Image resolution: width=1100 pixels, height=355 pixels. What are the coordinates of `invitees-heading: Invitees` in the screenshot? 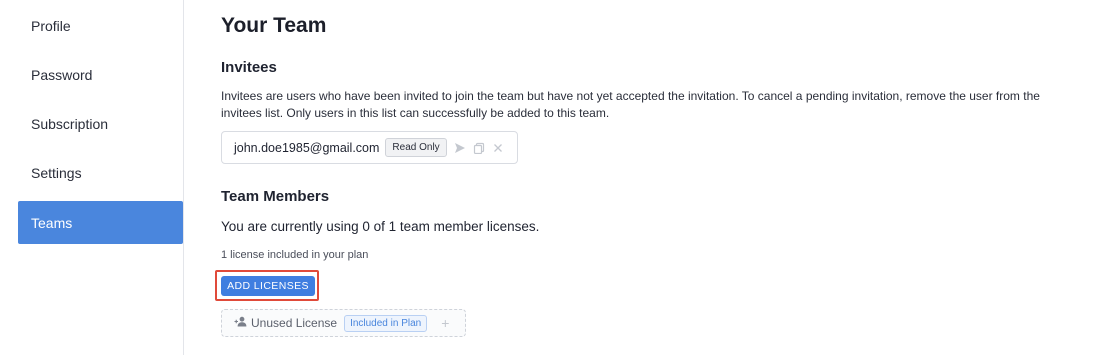 It's located at (249, 67).